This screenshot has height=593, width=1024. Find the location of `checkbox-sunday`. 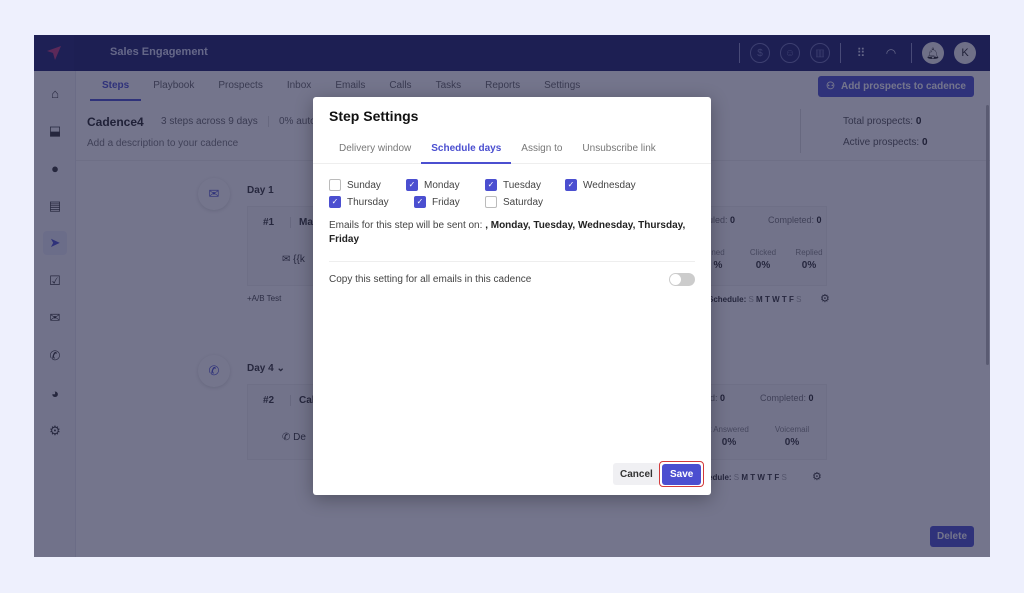

checkbox-sunday is located at coordinates (335, 185).